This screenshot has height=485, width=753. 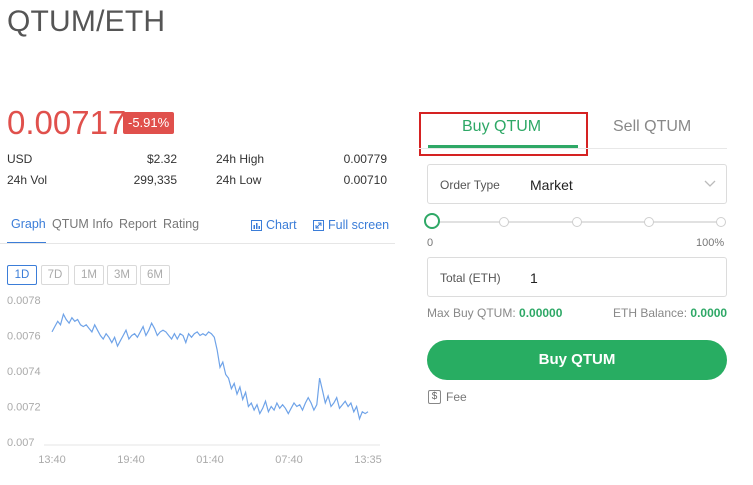 I want to click on max-buy-label: Max Buy QTUM:, so click(x=471, y=313).